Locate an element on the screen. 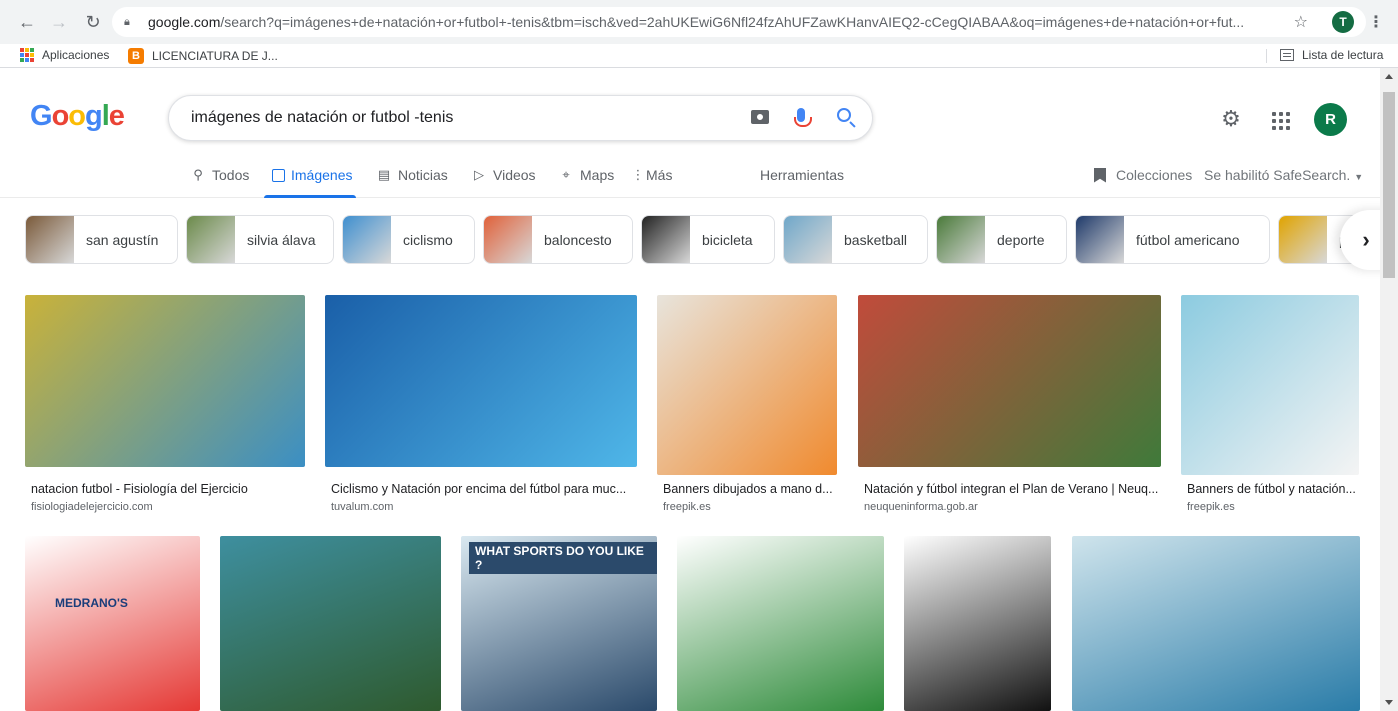 Image resolution: width=1398 pixels, height=711 pixels. bookmark-apps-label: Aplicaciones is located at coordinates (76, 55).